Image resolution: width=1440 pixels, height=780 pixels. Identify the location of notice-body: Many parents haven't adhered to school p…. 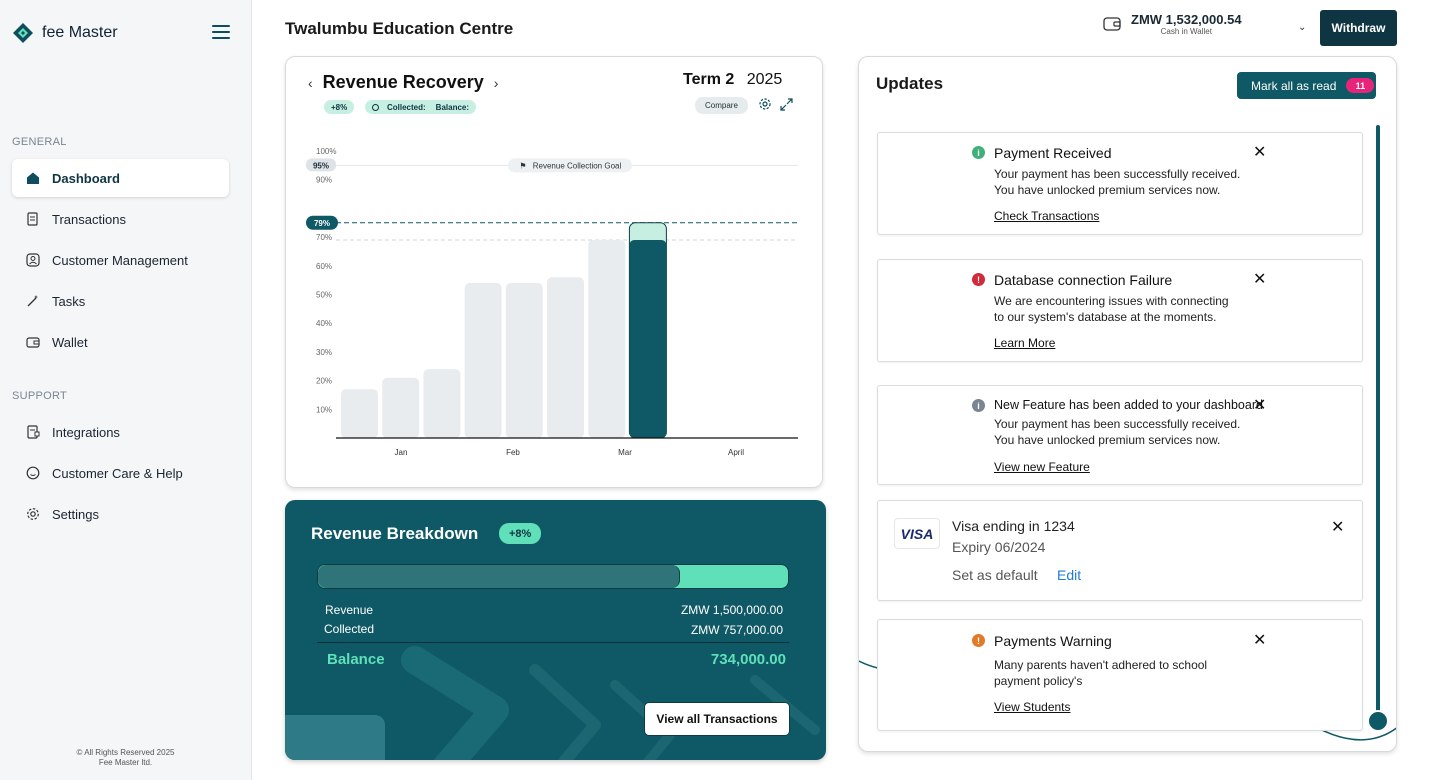
(1124, 673).